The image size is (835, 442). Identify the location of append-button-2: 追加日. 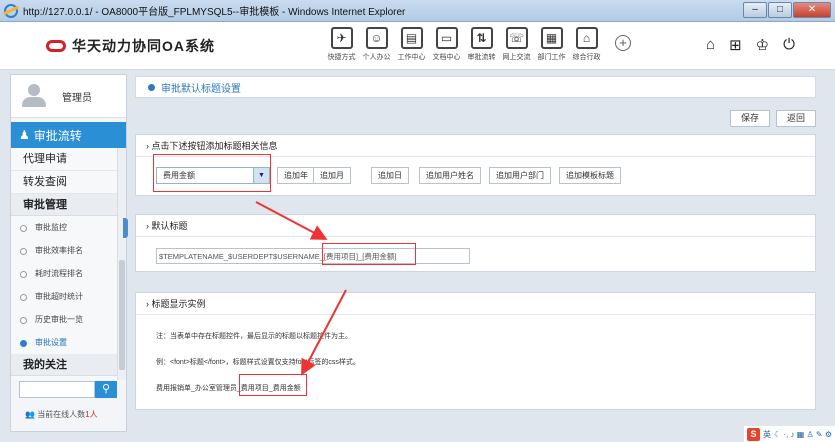
(390, 175).